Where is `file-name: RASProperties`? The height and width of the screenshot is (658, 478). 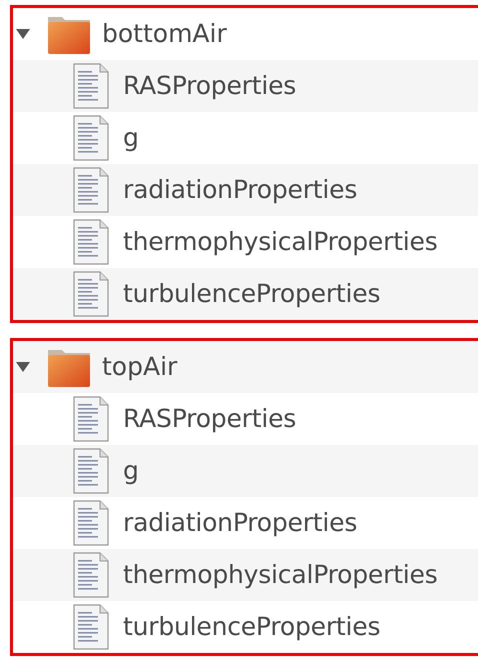 file-name: RASProperties is located at coordinates (209, 419).